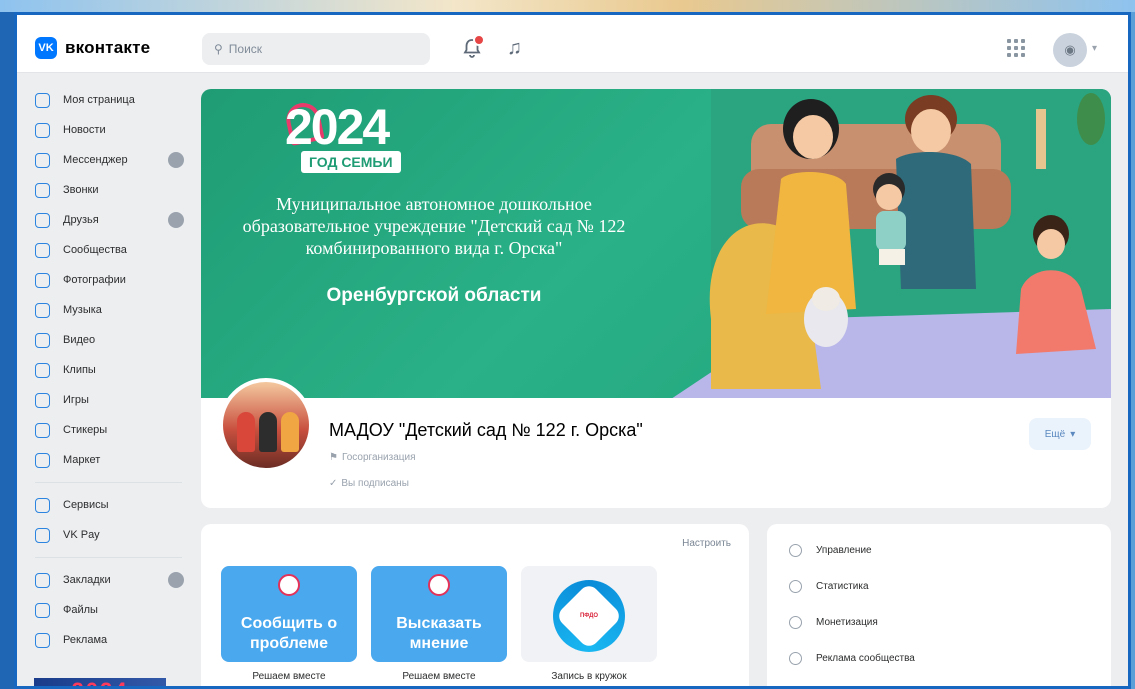  Describe the element at coordinates (104, 460) in the screenshot. I see `sidebar-item: Маркет` at that location.